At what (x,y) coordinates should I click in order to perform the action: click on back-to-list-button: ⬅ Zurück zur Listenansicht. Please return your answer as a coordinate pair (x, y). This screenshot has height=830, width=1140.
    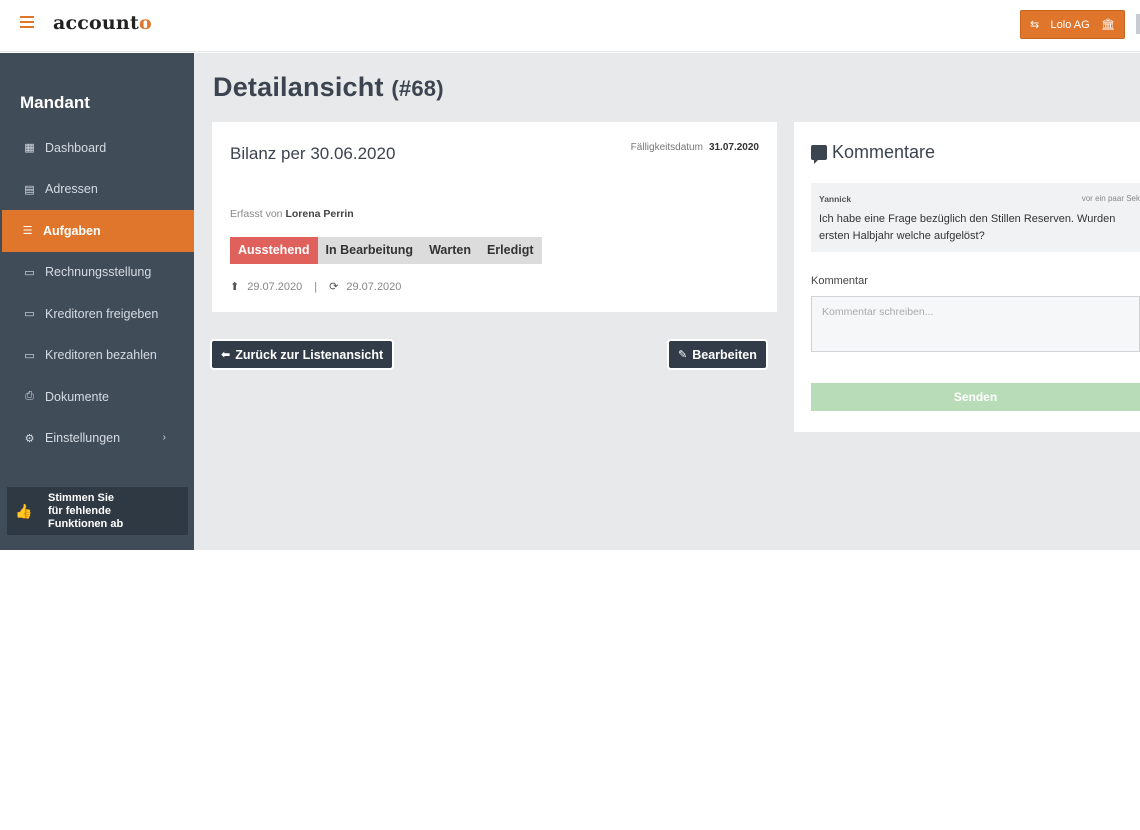
    Looking at the image, I should click on (302, 354).